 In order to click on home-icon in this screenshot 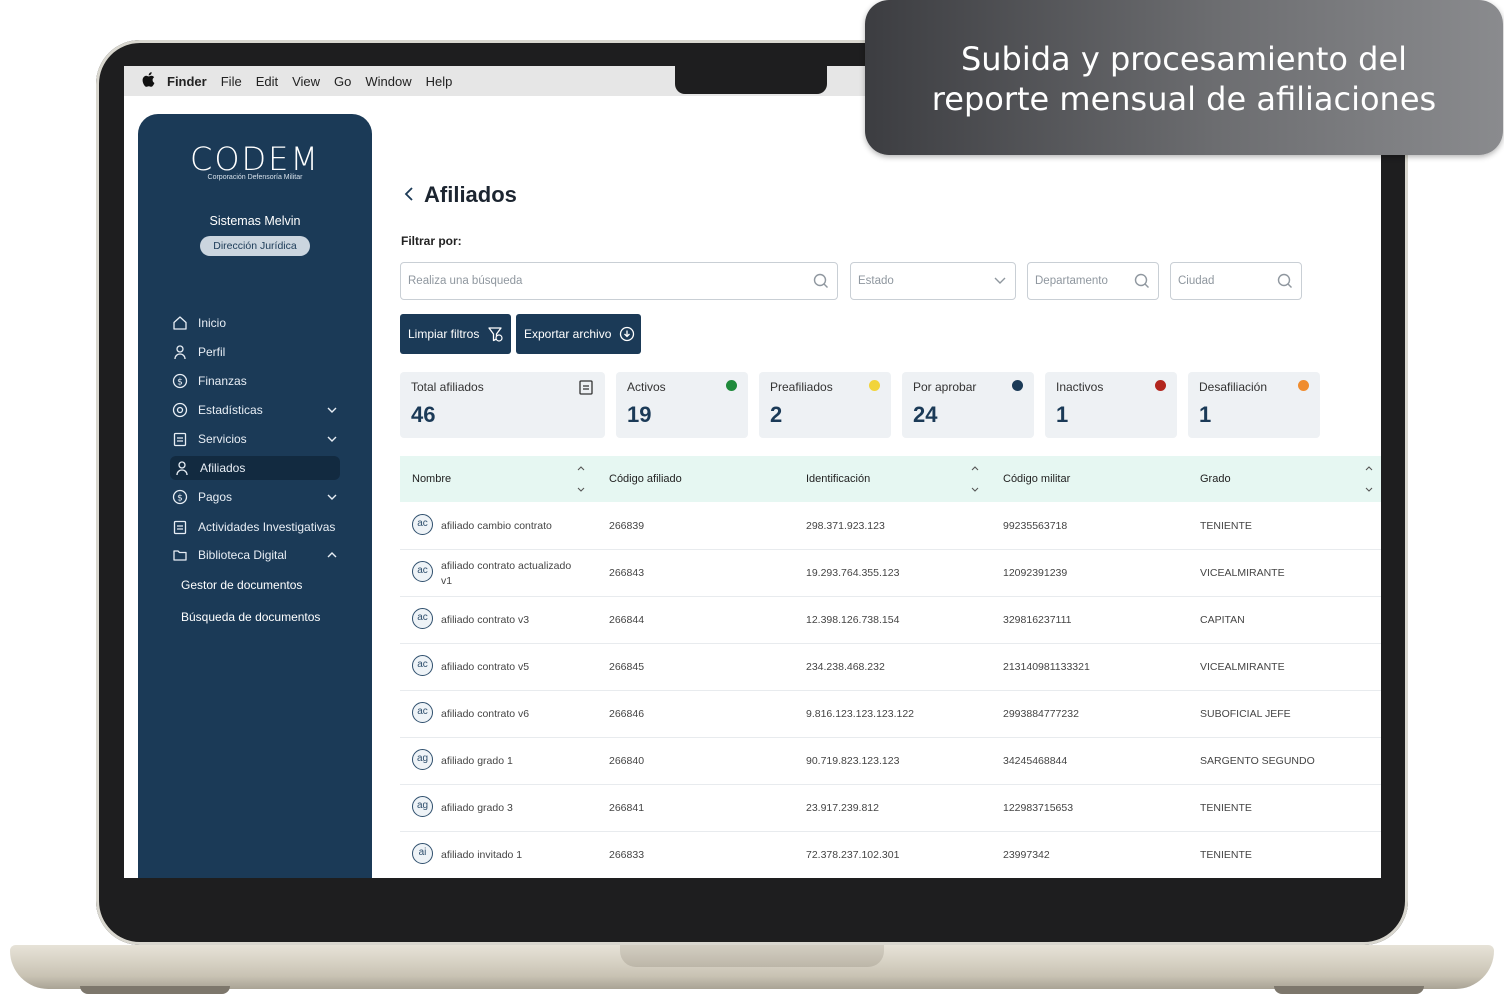, I will do `click(180, 323)`.